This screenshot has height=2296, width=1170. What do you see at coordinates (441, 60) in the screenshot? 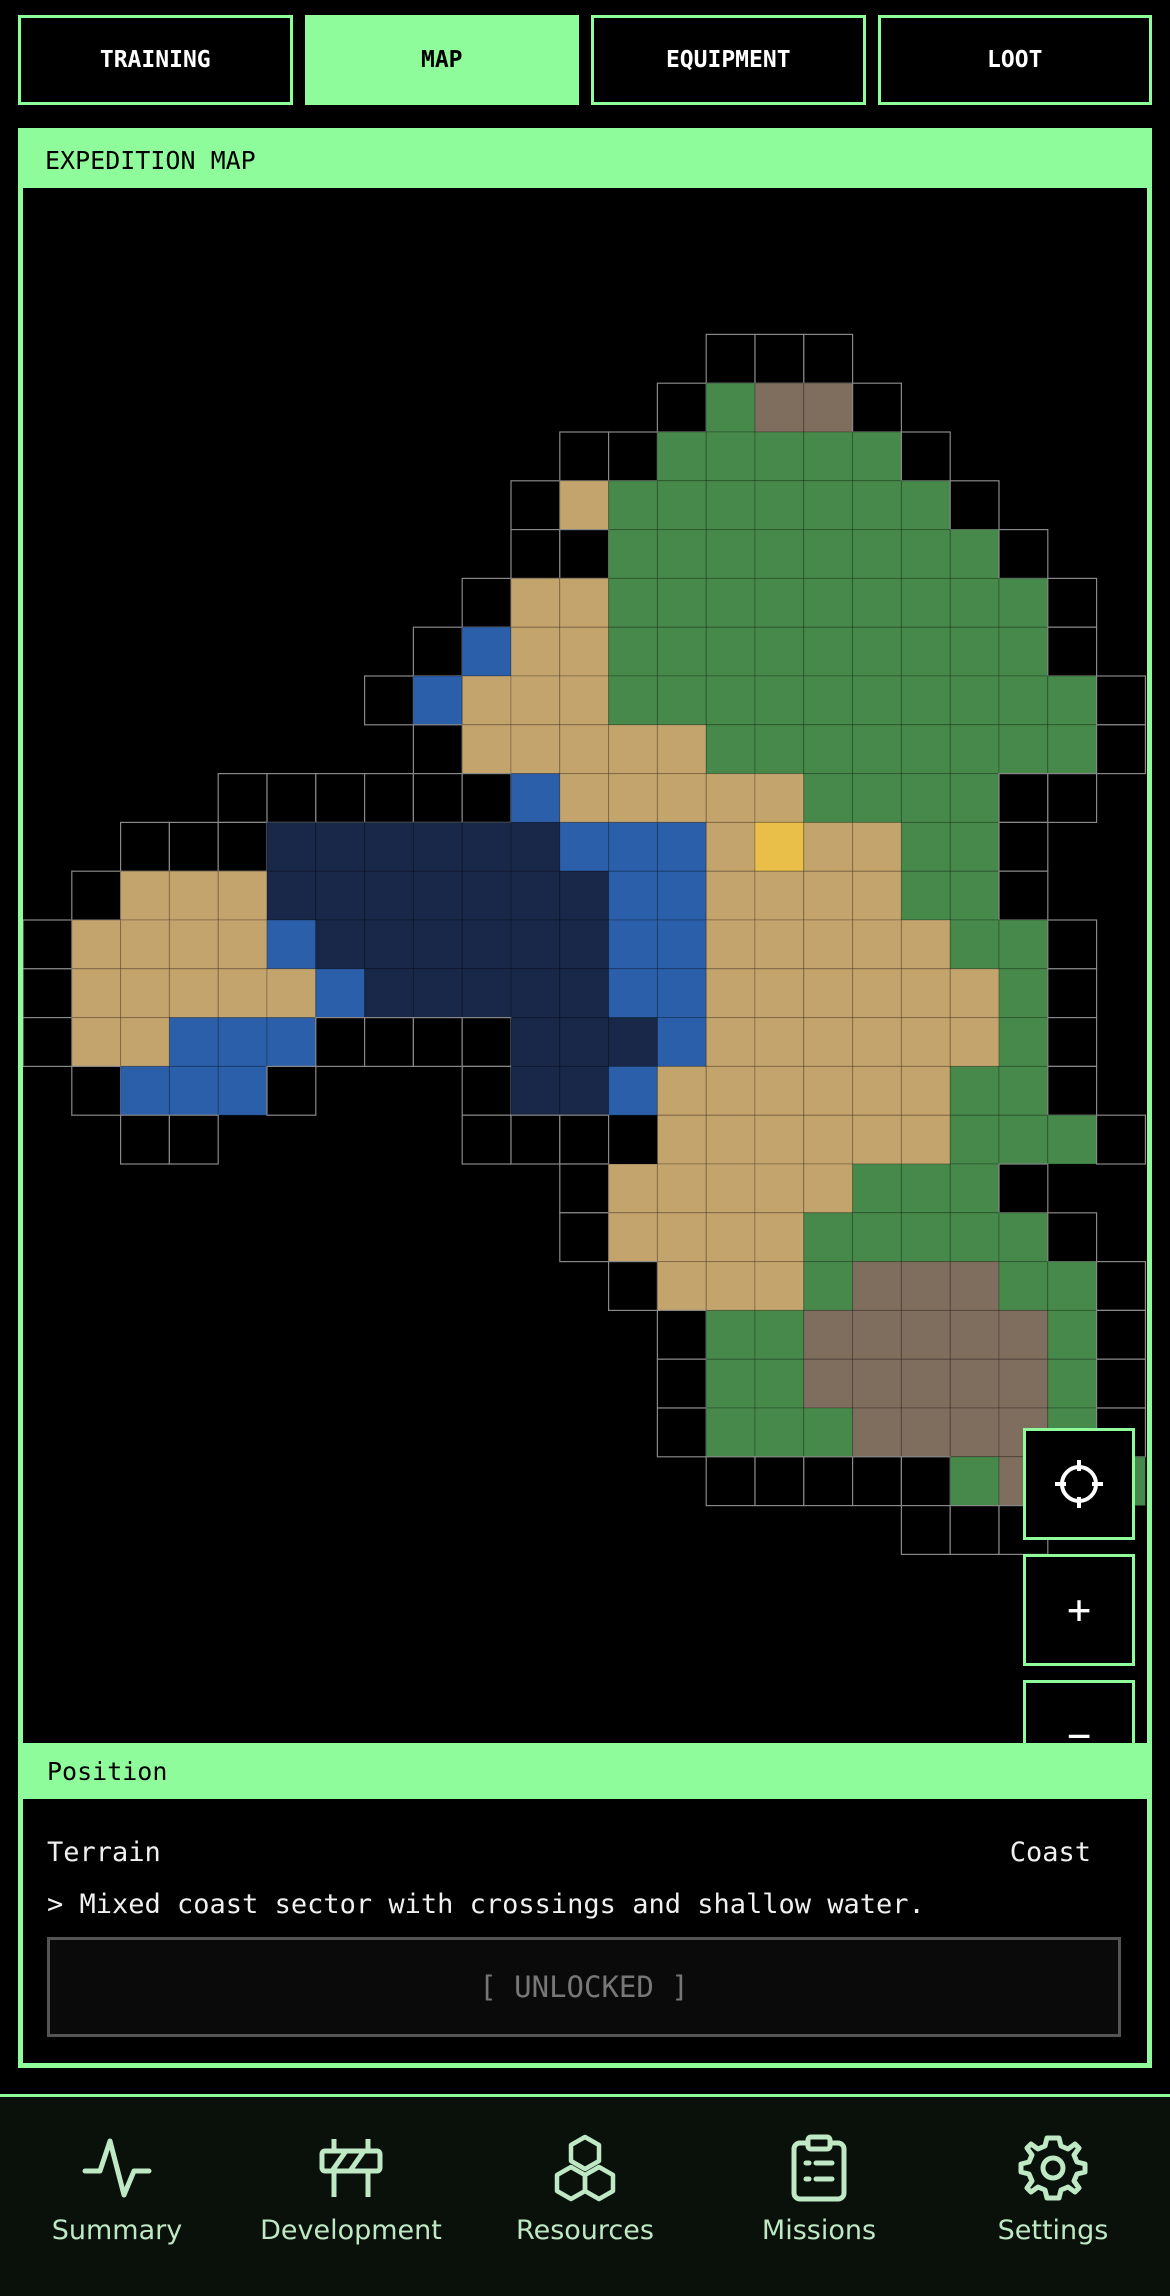
I see `tab-map: MAP` at bounding box center [441, 60].